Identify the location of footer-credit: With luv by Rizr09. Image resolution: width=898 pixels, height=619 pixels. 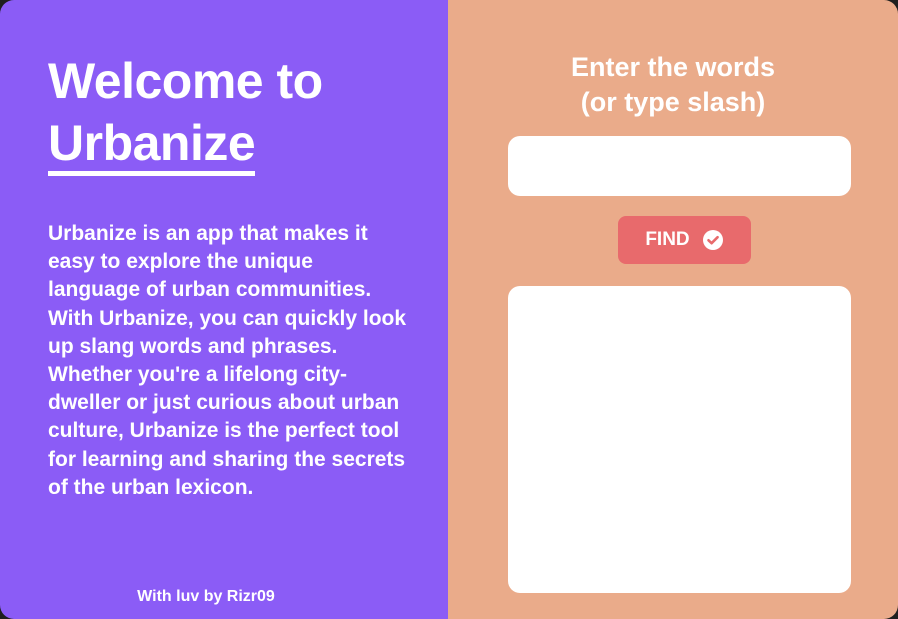
(206, 596).